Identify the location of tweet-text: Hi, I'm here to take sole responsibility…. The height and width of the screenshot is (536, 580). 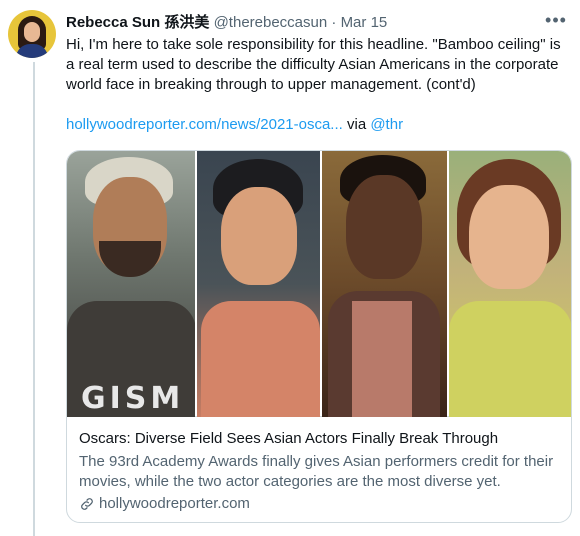
(313, 64).